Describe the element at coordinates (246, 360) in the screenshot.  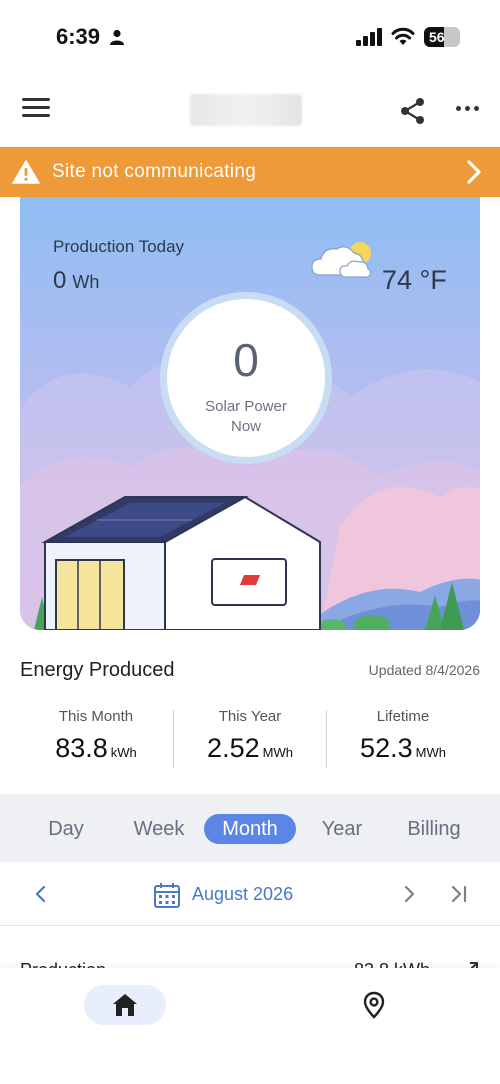
I see `solar-power-value: 0` at that location.